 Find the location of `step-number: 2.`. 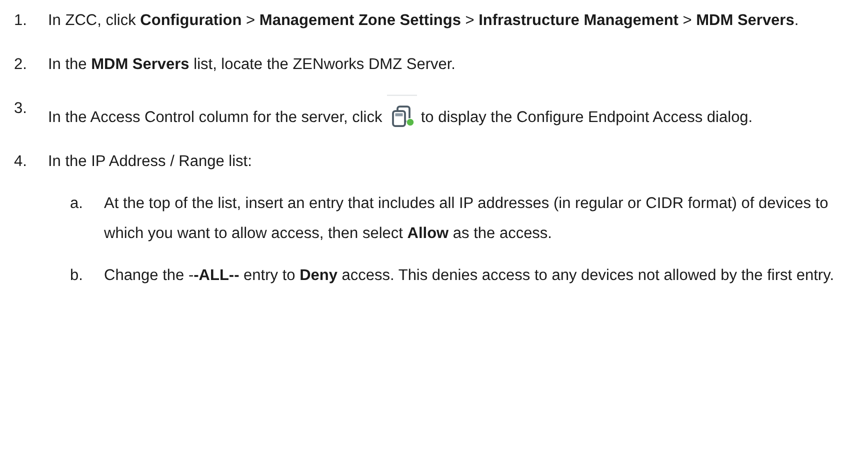

step-number: 2. is located at coordinates (21, 65).